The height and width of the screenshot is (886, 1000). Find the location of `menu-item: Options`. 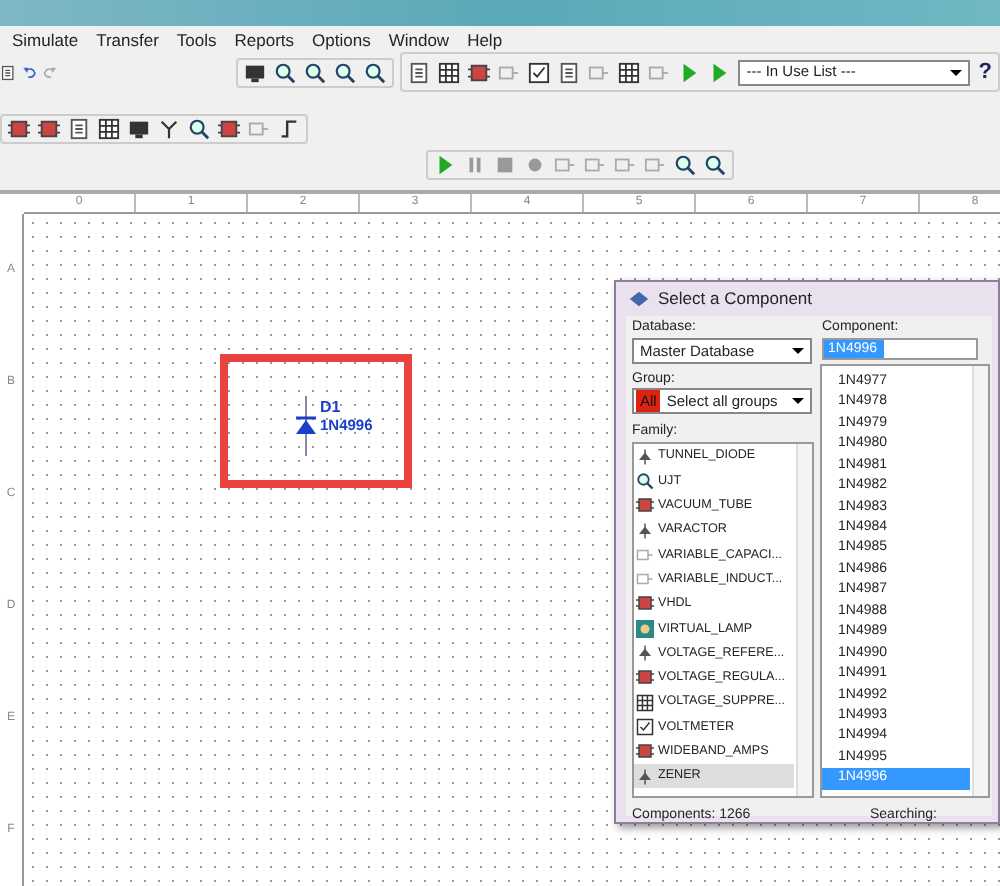

menu-item: Options is located at coordinates (341, 40).